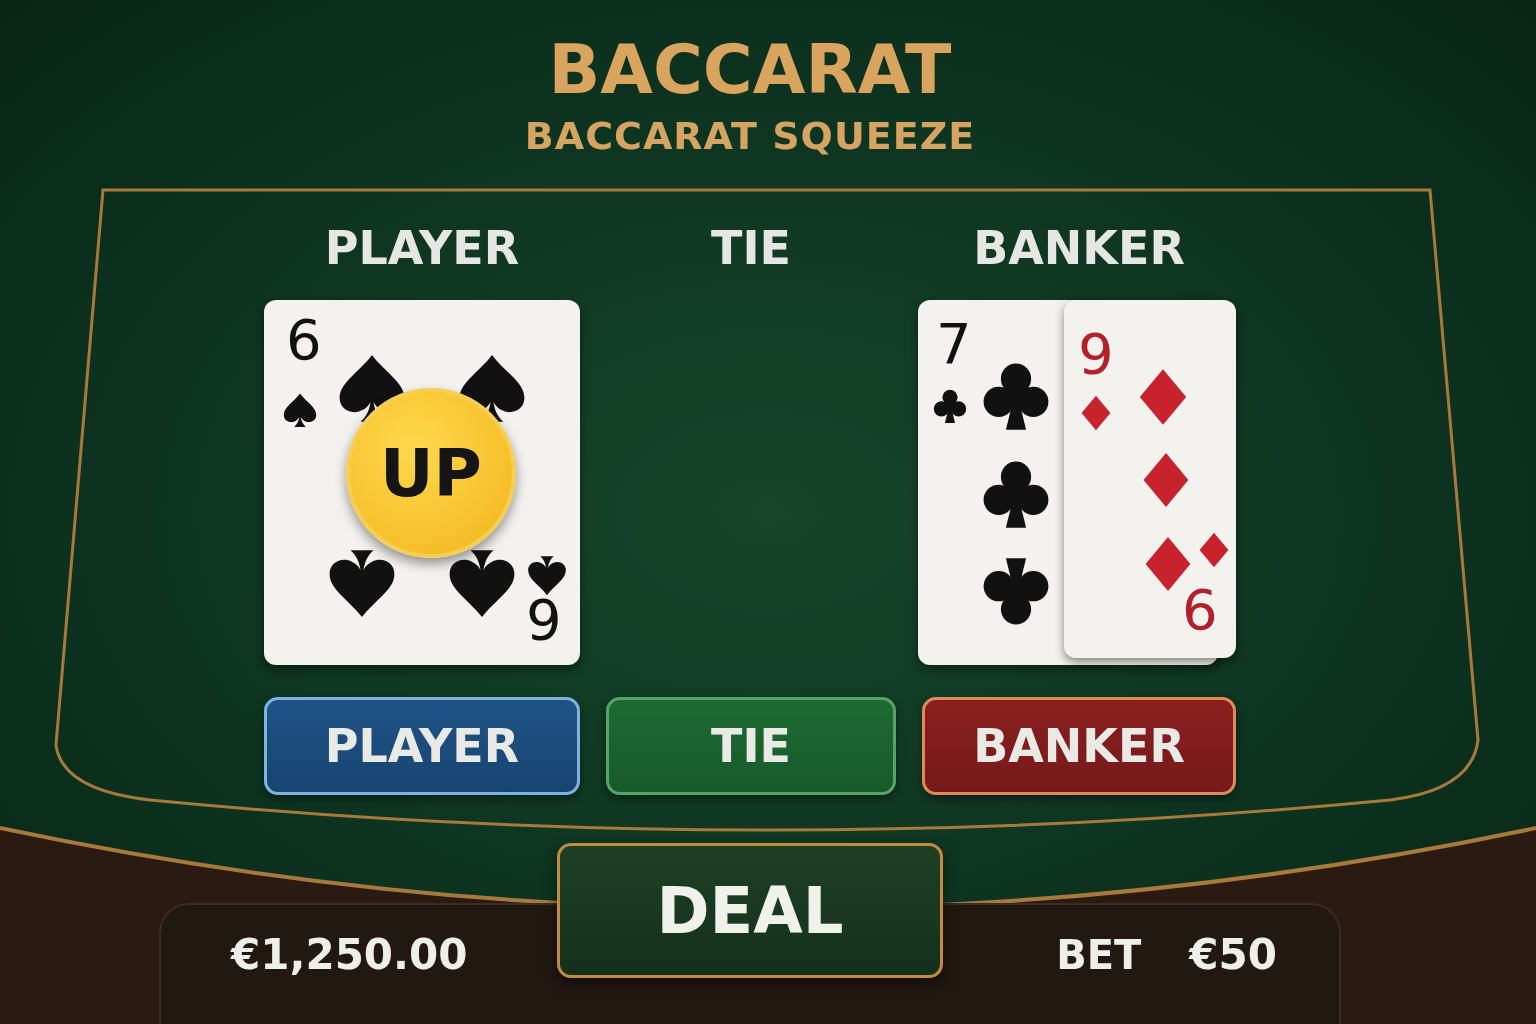 This screenshot has width=1536, height=1024. What do you see at coordinates (950, 406) in the screenshot?
I see `club-icon` at bounding box center [950, 406].